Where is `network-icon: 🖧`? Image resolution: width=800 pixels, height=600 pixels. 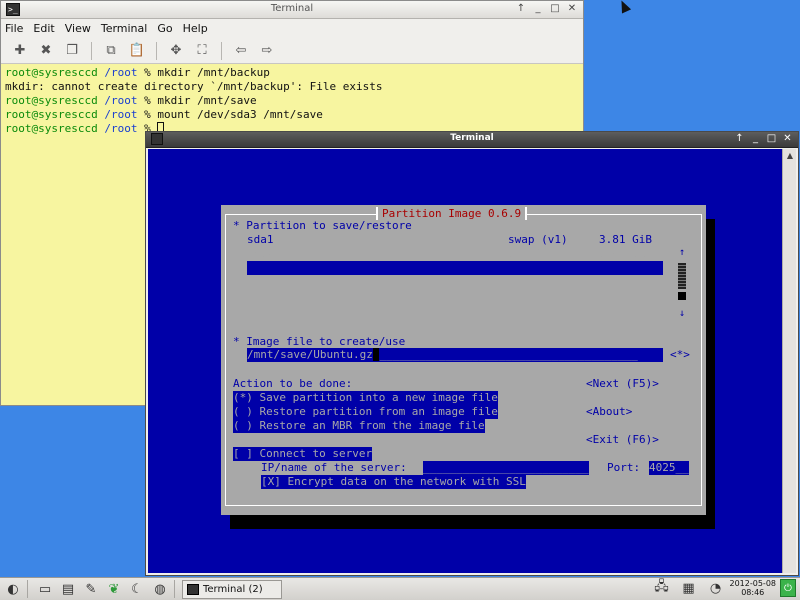 network-icon: 🖧 is located at coordinates (662, 588).